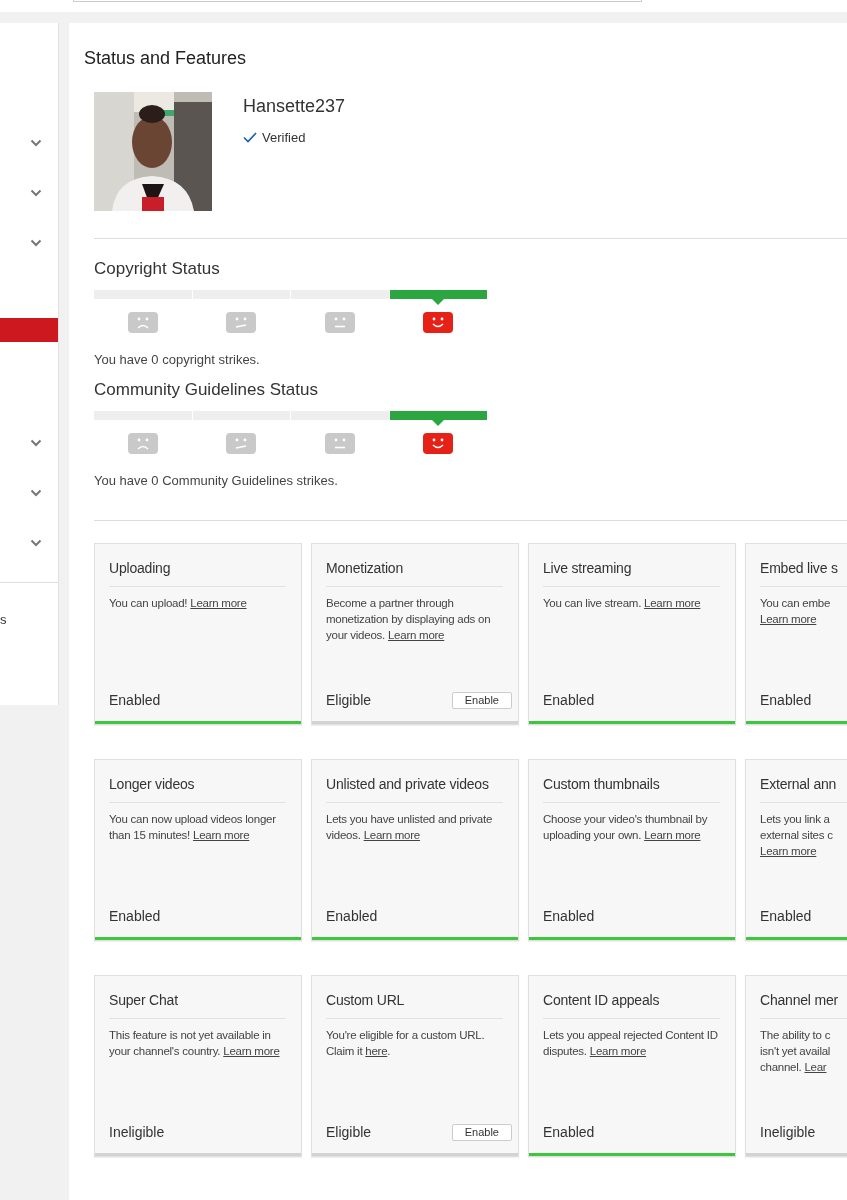  Describe the element at coordinates (631, 1004) in the screenshot. I see `feature-title: Content ID appeals` at that location.